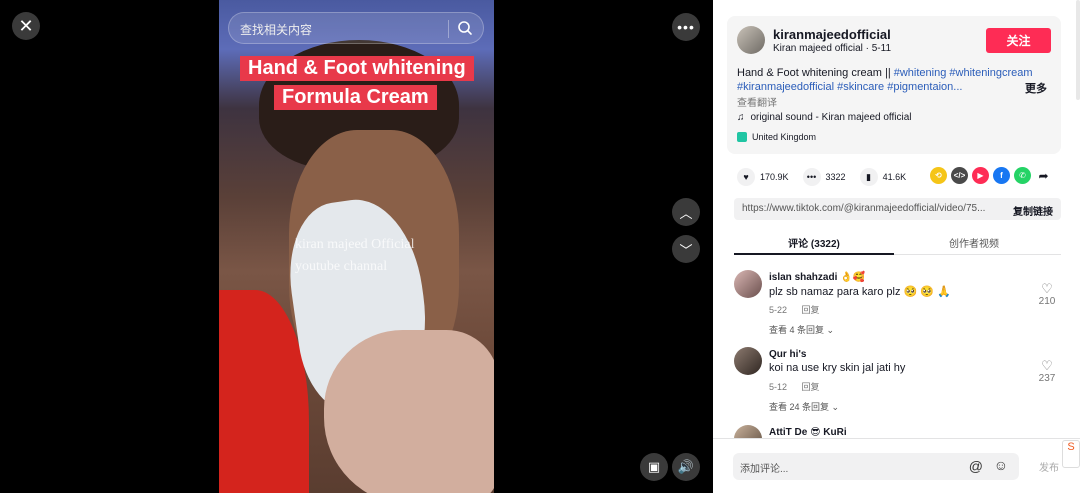 This screenshot has height=493, width=1080. I want to click on location-icon, so click(742, 137).